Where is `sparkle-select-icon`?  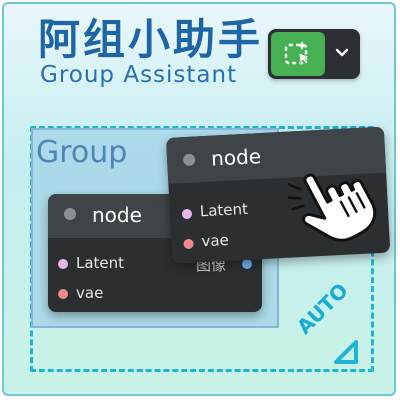
sparkle-select-icon is located at coordinates (297, 53).